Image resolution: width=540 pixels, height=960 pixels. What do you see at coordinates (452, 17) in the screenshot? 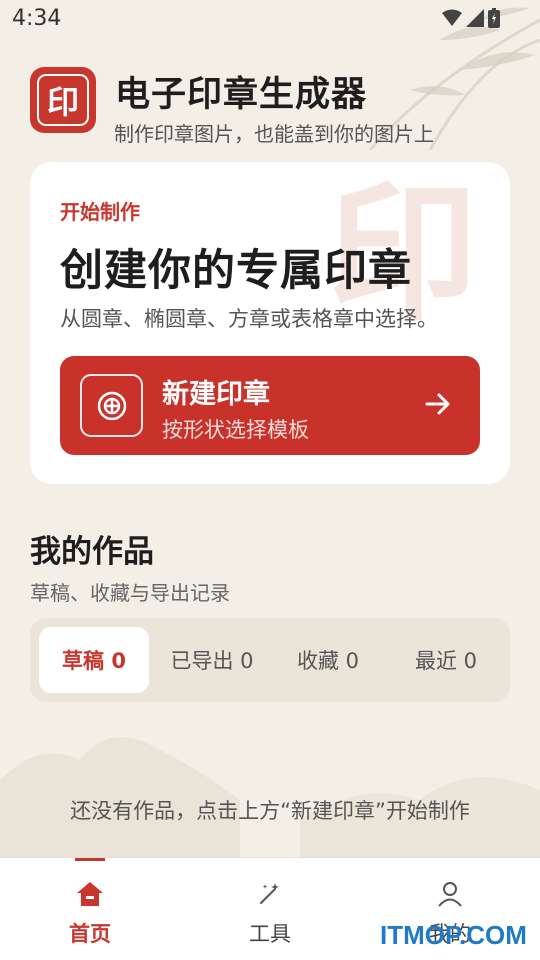
I see `wifi-icon` at bounding box center [452, 17].